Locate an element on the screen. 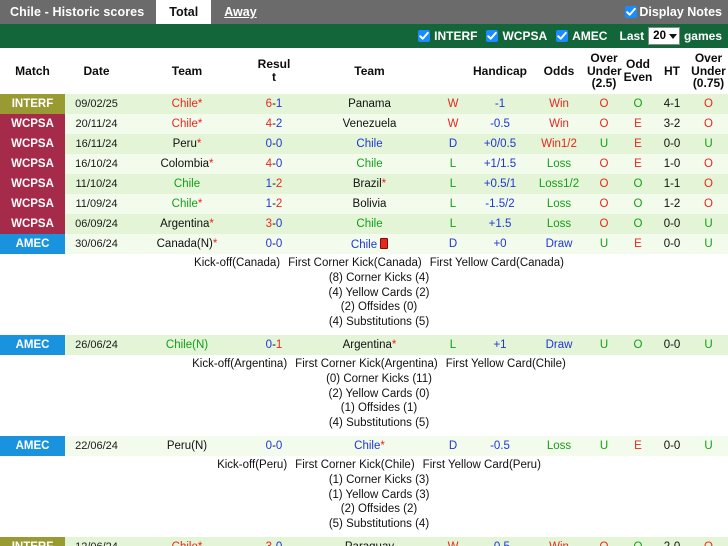 This screenshot has height=546, width=728. cell-team-home: Colombia* is located at coordinates (187, 164).